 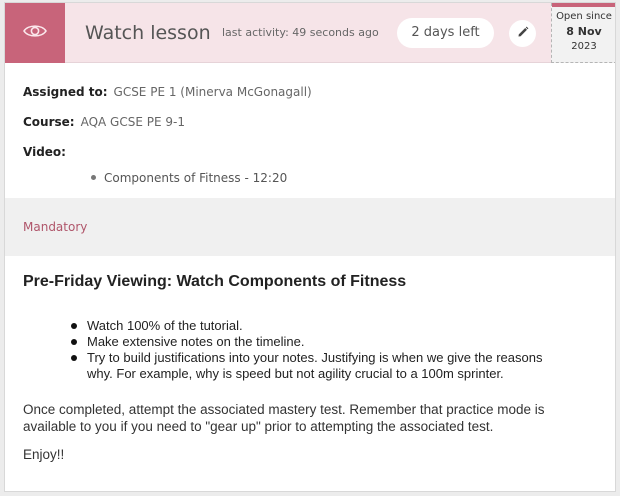 What do you see at coordinates (55, 227) in the screenshot?
I see `mandatory-label: Mandatory` at bounding box center [55, 227].